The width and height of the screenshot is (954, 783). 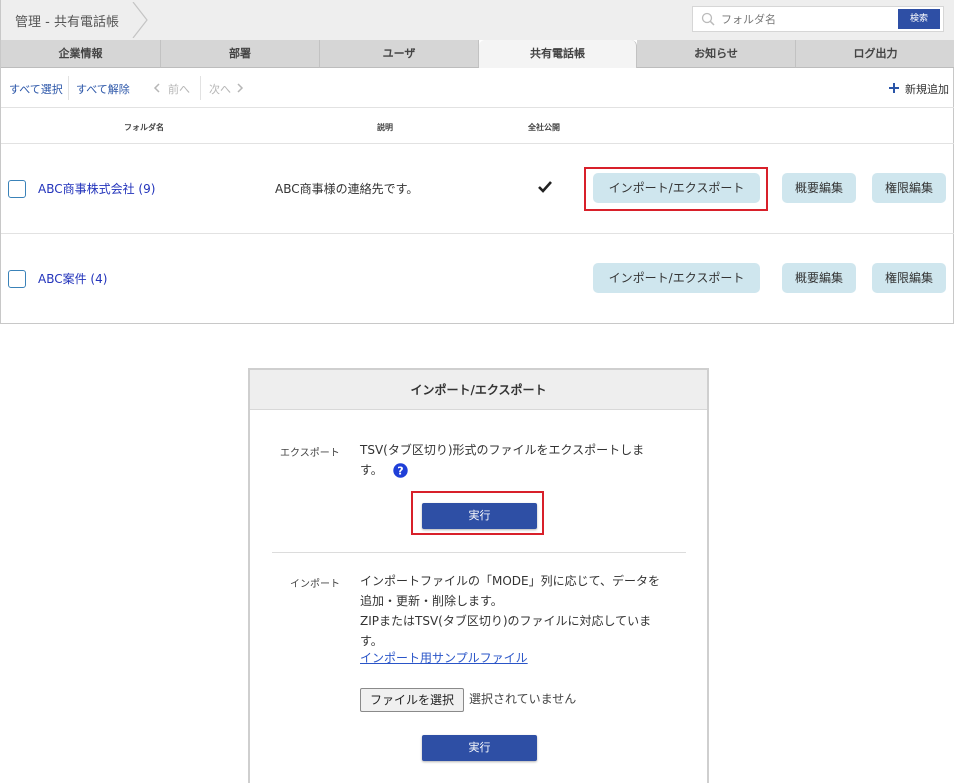 I want to click on export-description-2: す。, so click(x=371, y=470).